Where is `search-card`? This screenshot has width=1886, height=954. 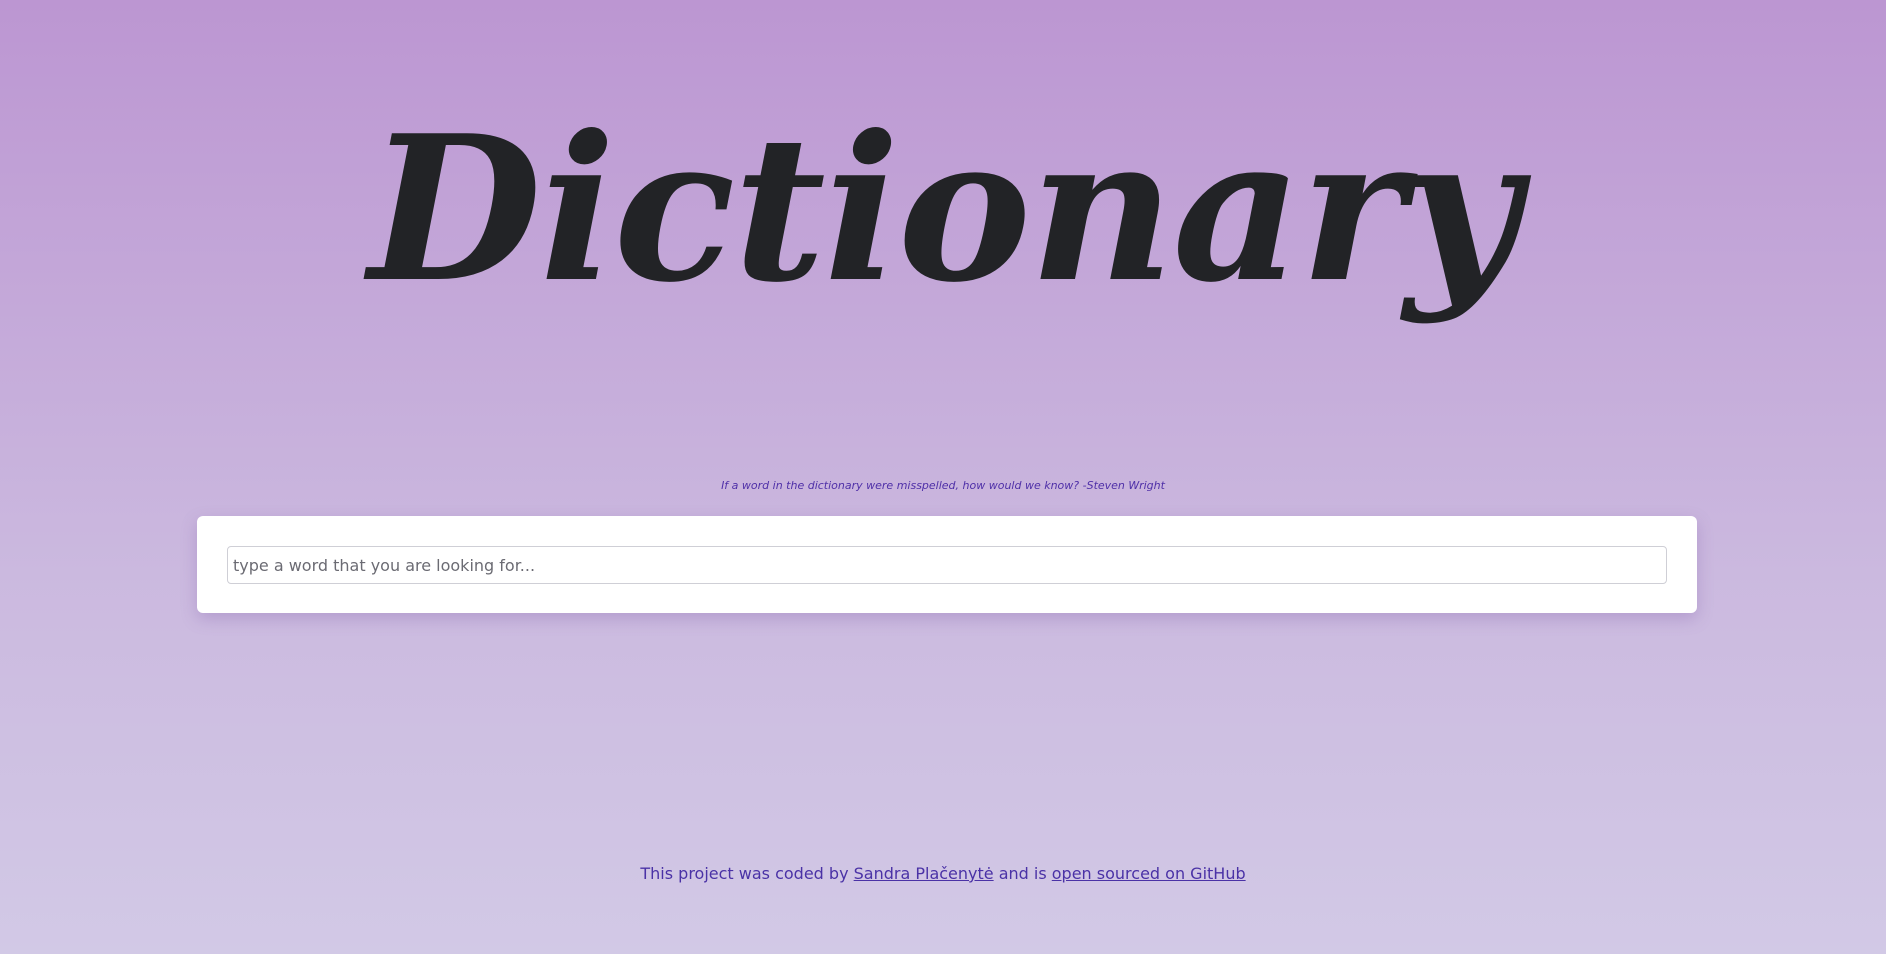 search-card is located at coordinates (947, 564).